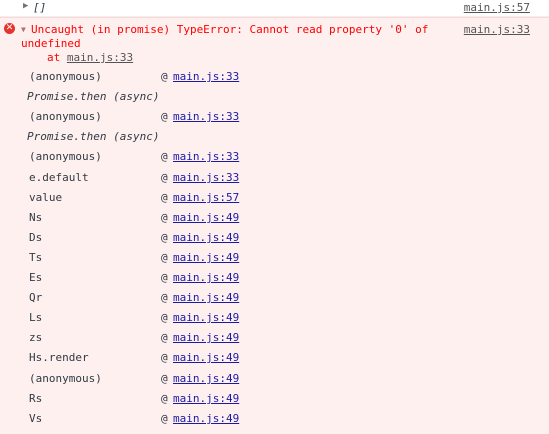  I want to click on stack-frame: Es @ main.js:49, so click(279, 279).